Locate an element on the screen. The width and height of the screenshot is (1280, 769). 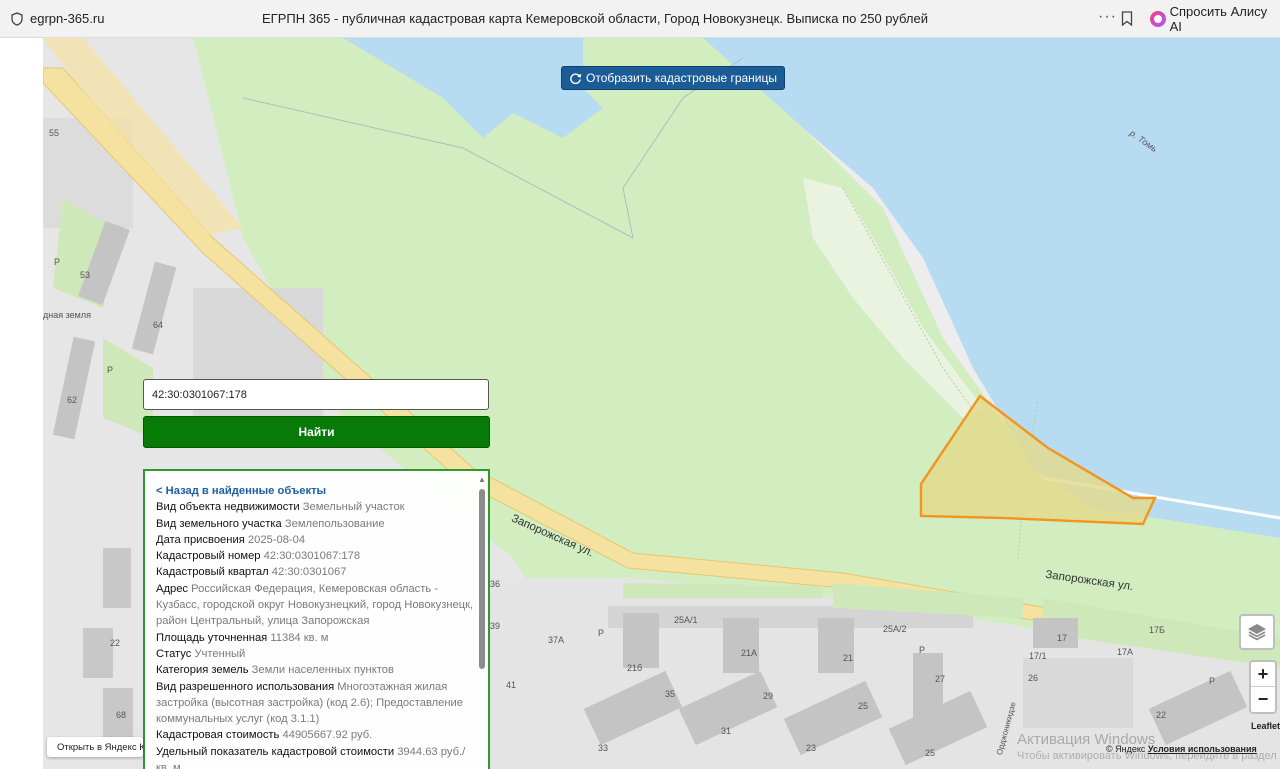
yandex-copyright: © Яндекс is located at coordinates (1126, 749).